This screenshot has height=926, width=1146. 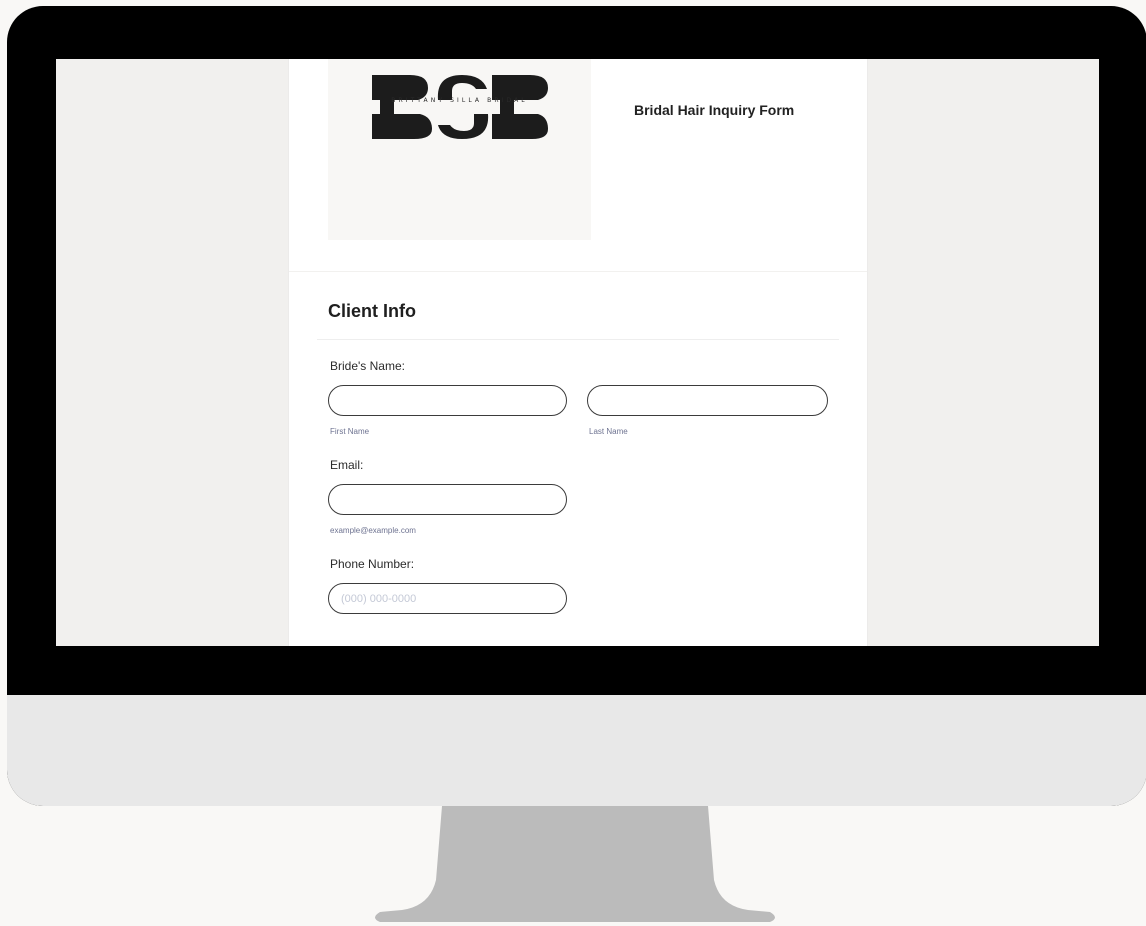 What do you see at coordinates (367, 366) in the screenshot?
I see `brides-name-label: Bride's Name:` at bounding box center [367, 366].